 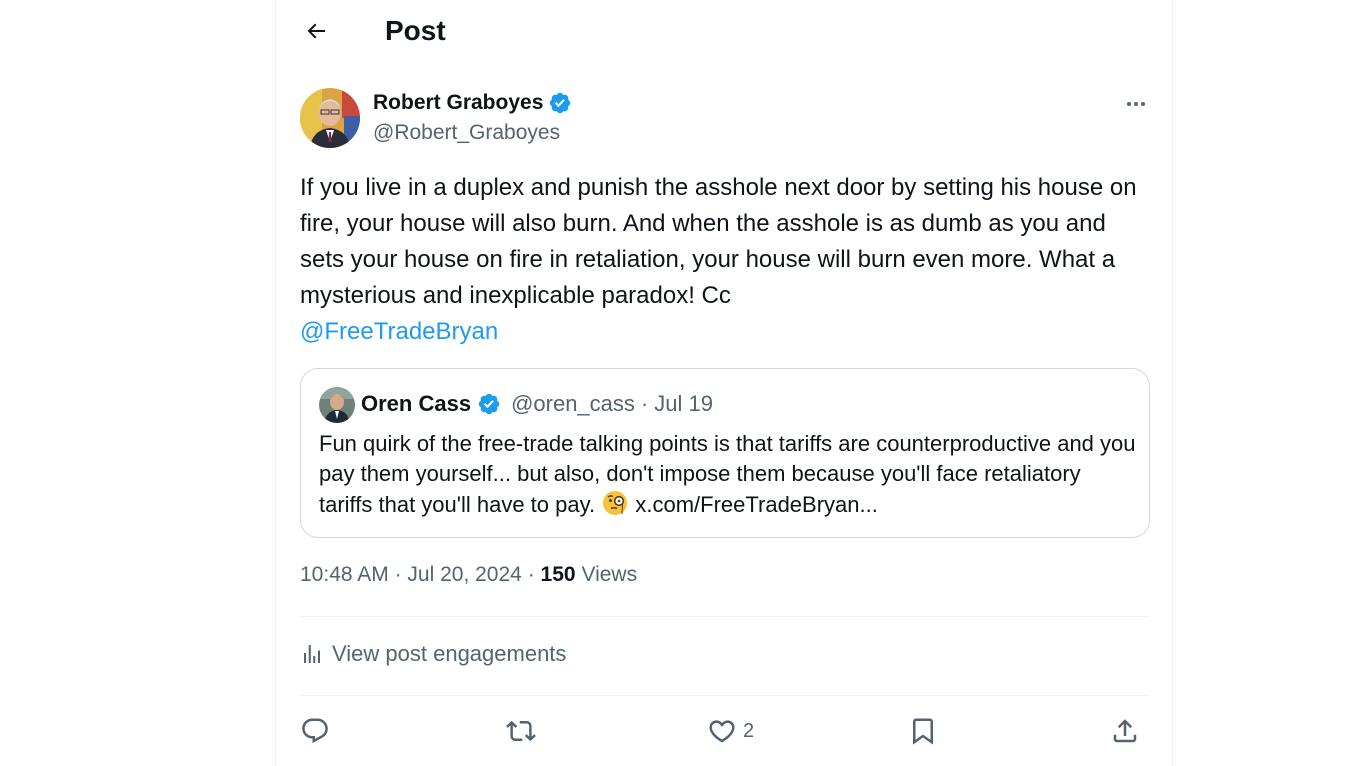 I want to click on back-button, so click(x=316, y=31).